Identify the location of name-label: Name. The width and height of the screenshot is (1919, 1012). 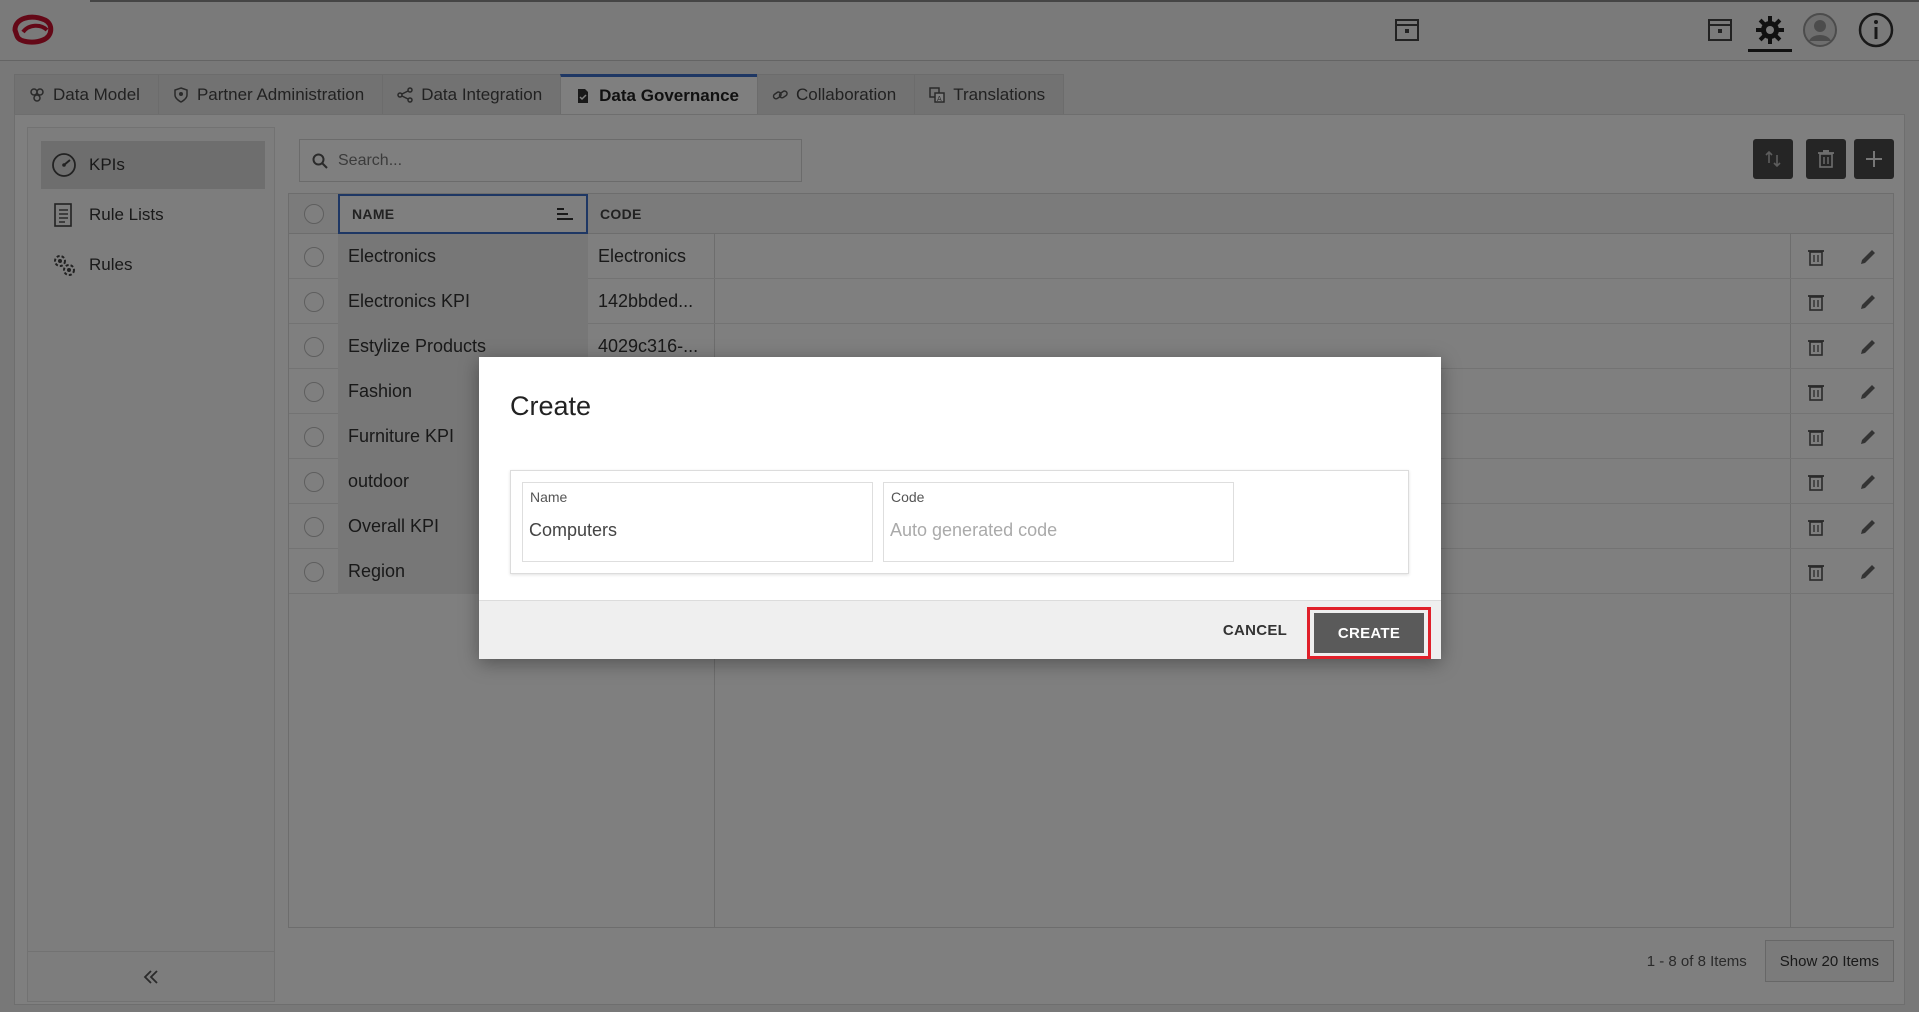
(549, 497).